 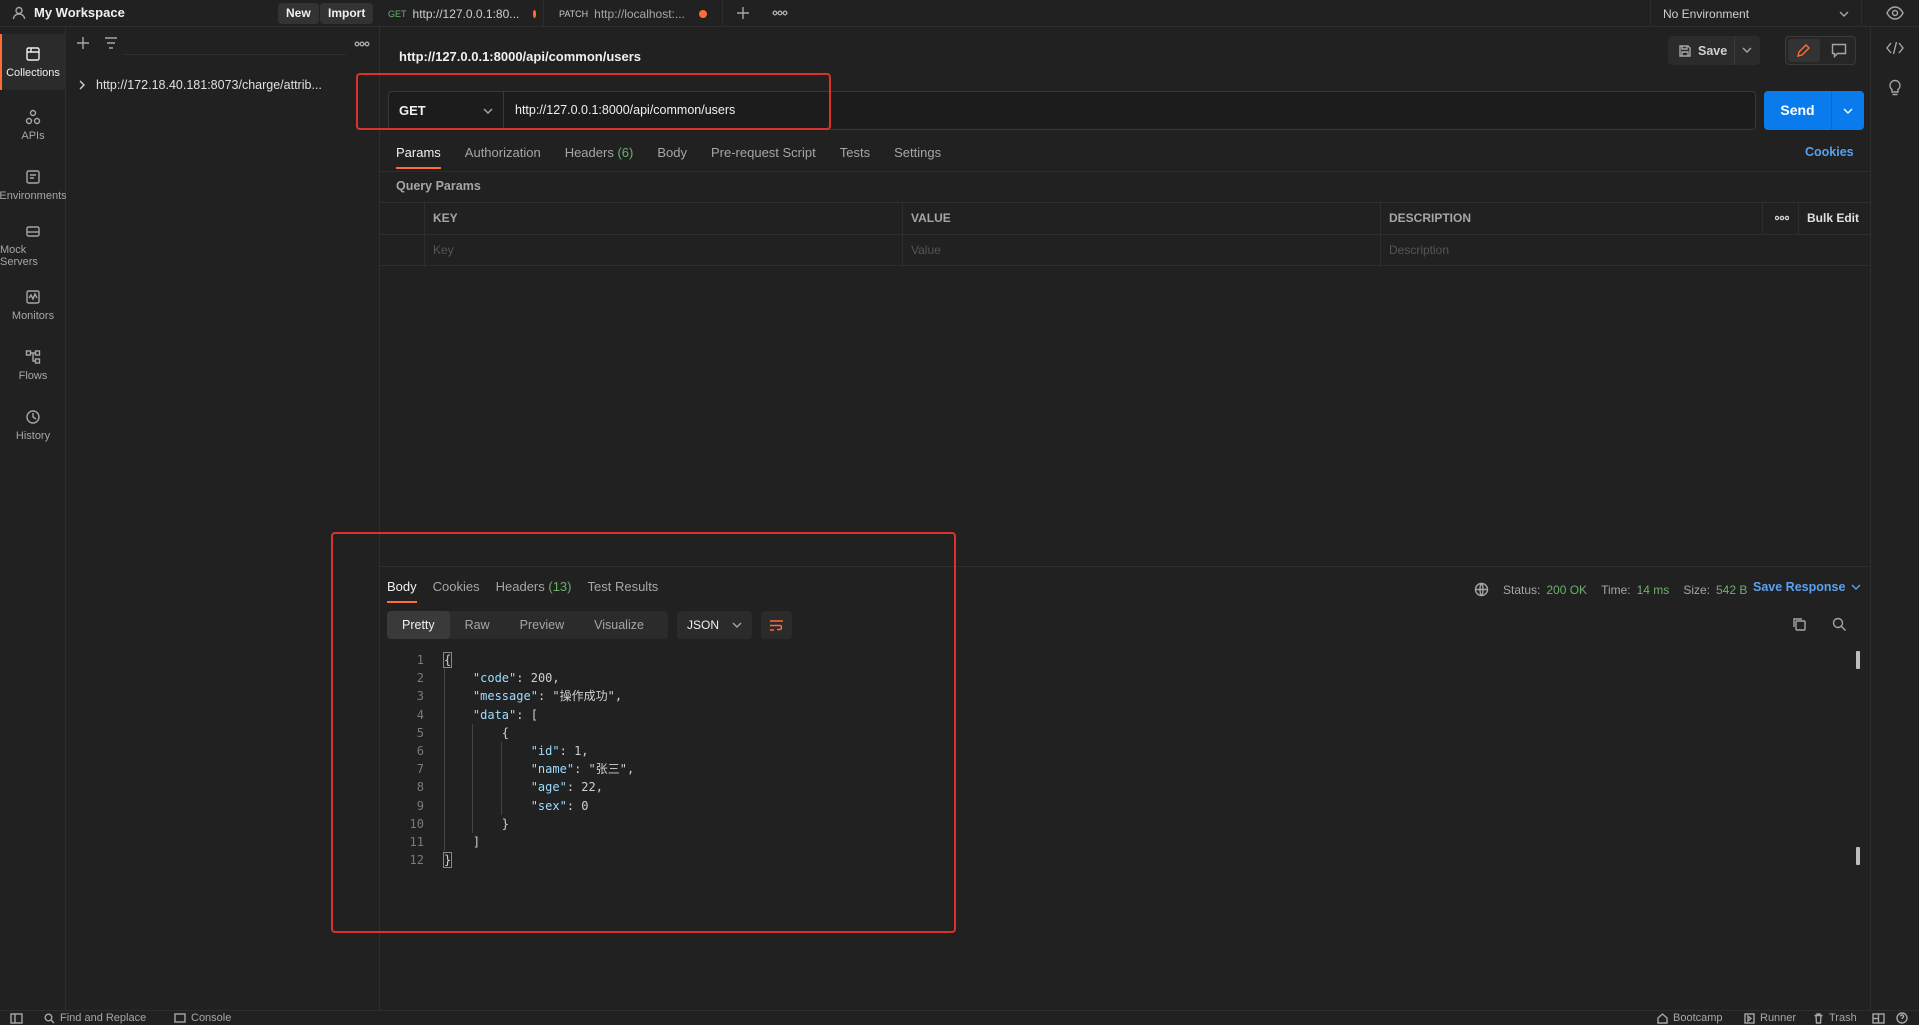 What do you see at coordinates (763, 157) in the screenshot?
I see `tab-pre-request-script: Pre-request Script` at bounding box center [763, 157].